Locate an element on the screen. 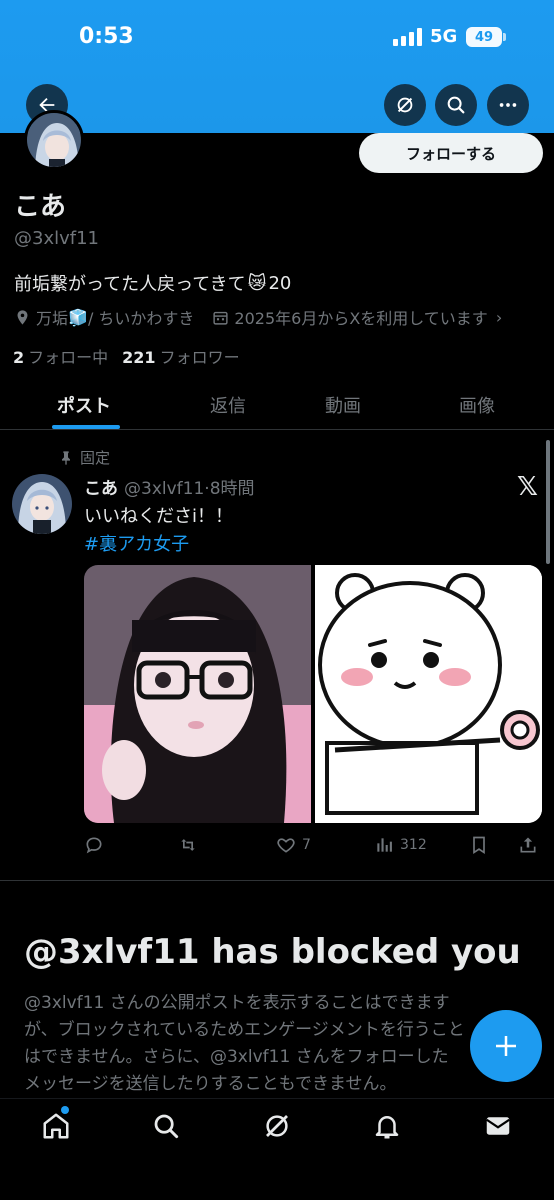 Image resolution: width=554 pixels, height=1200 pixels. battery-tip is located at coordinates (504, 37).